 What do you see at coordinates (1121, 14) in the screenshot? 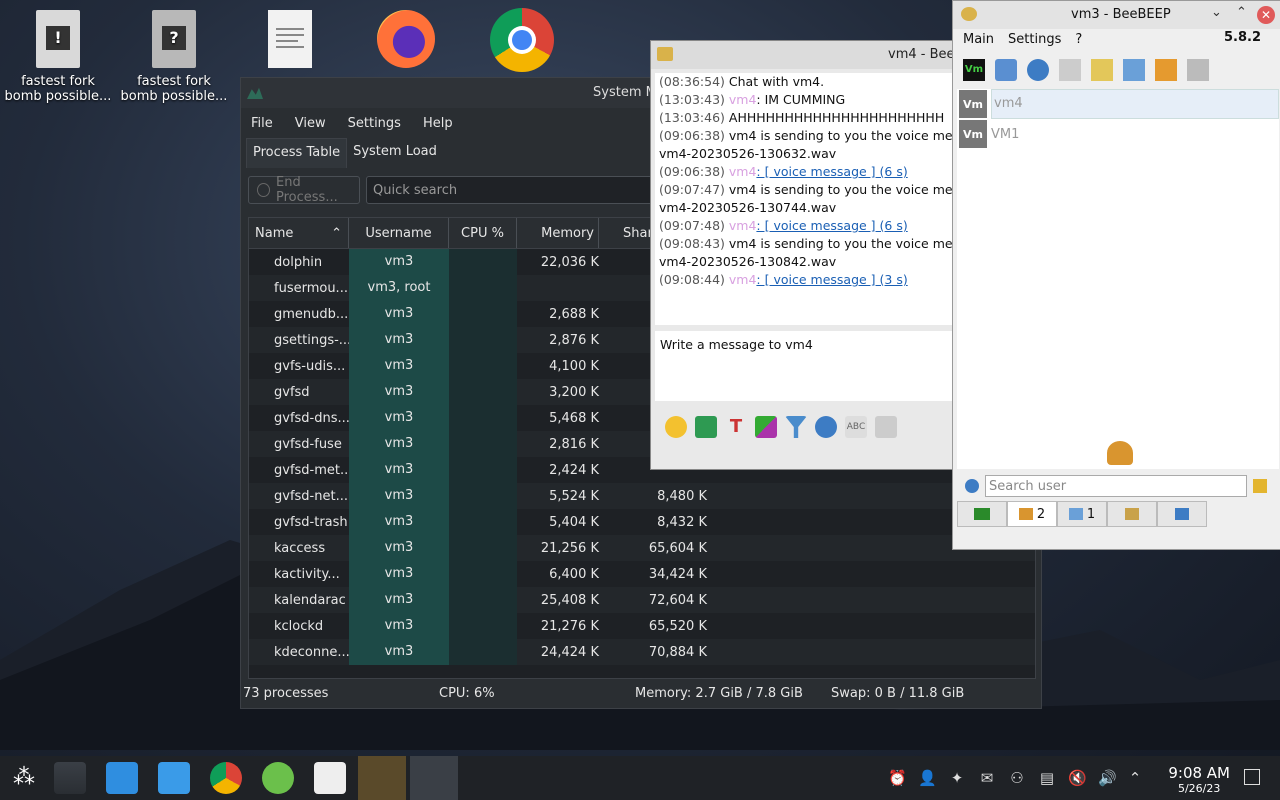
I see `beebeep-window-title: vm3 - BeeBEEP` at bounding box center [1121, 14].